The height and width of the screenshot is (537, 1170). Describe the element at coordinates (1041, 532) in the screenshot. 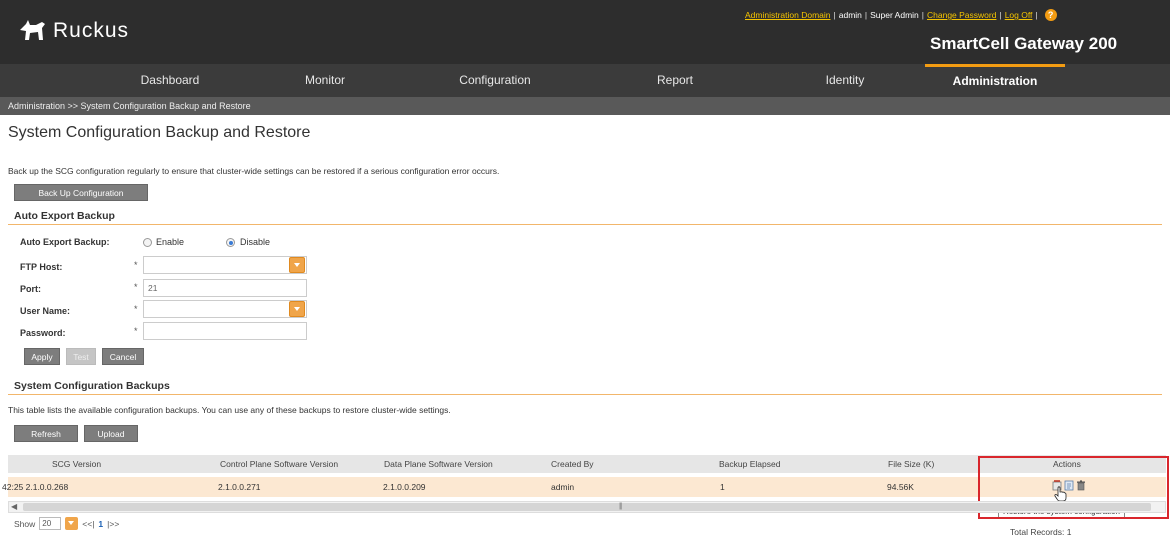

I see `total-records: Total Records: 1` at that location.